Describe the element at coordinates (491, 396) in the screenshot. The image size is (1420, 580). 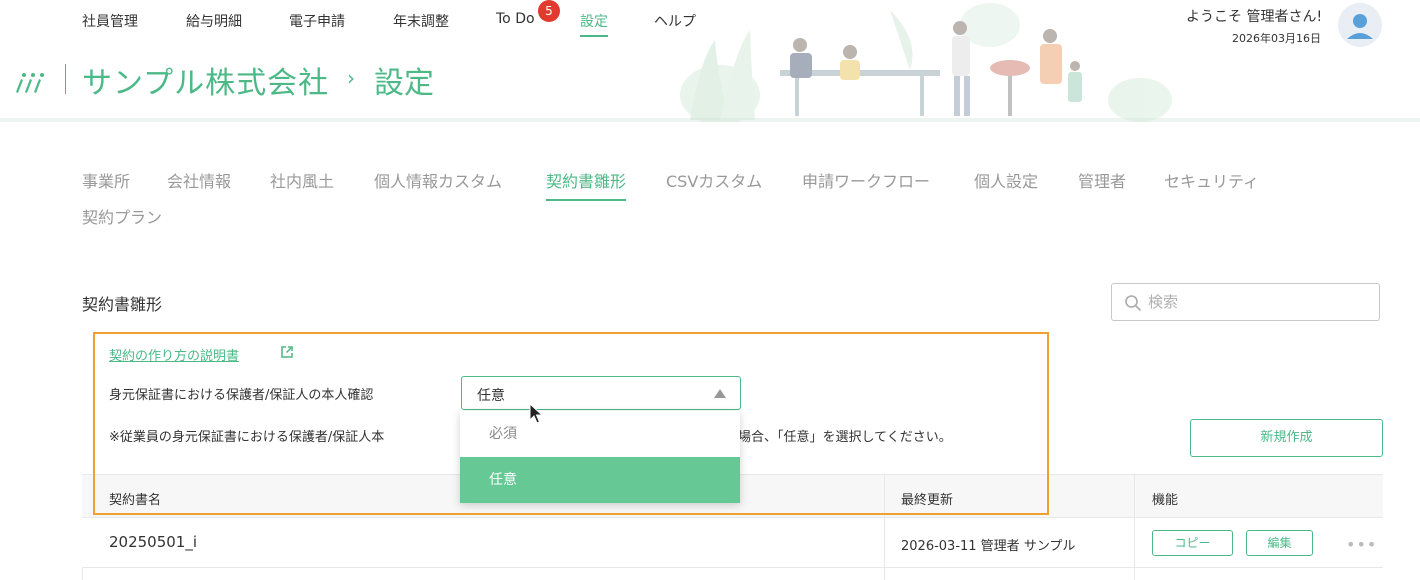
I see `select-current-value: 任意` at that location.